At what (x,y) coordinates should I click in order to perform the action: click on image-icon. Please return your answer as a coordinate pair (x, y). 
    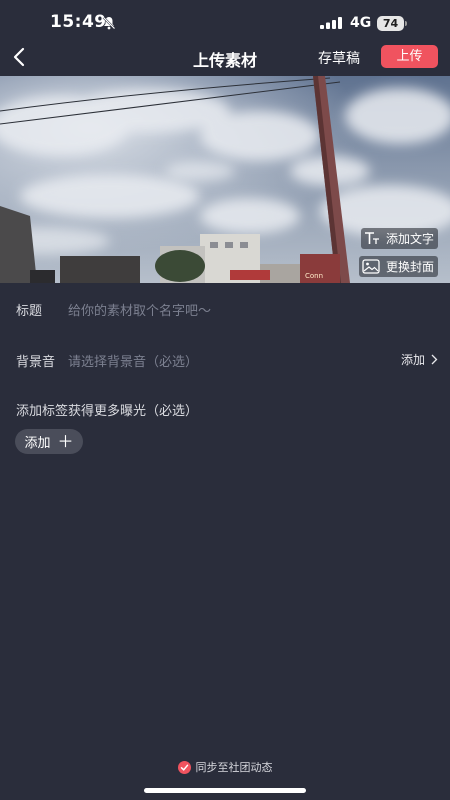
    Looking at the image, I should click on (371, 266).